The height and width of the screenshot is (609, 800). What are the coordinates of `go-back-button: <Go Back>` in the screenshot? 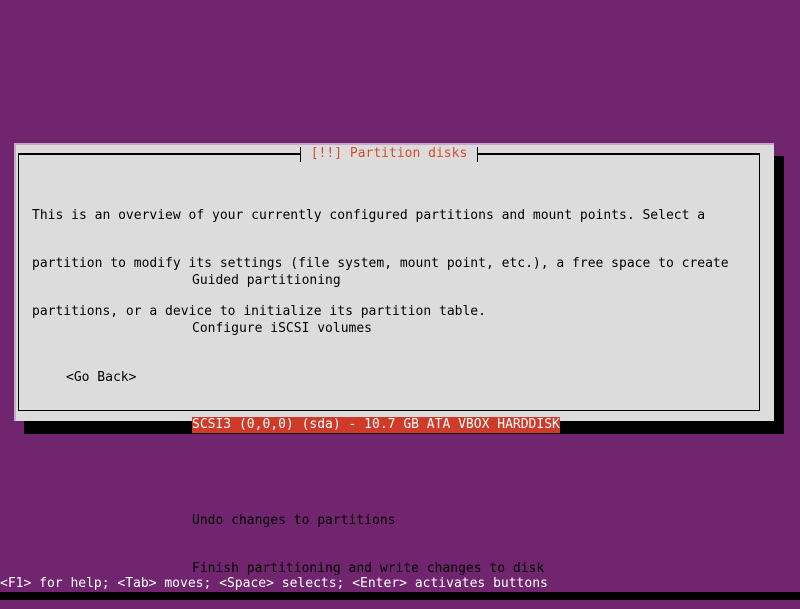 It's located at (101, 378).